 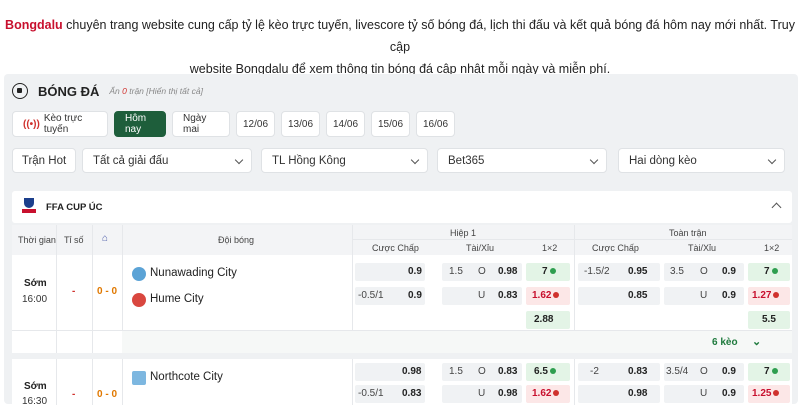 I want to click on tab-label: Kèo trực tuyến, so click(x=63, y=124).